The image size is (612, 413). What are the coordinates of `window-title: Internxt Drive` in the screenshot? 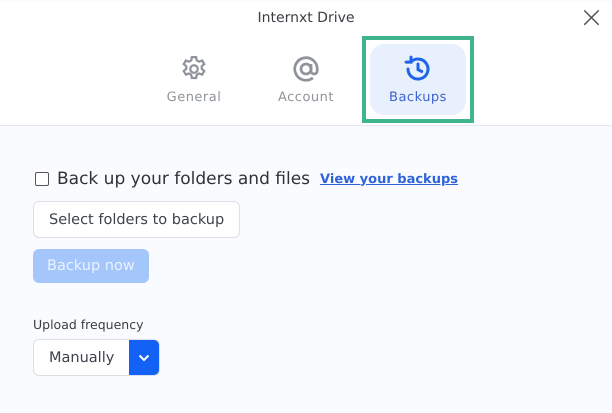 It's located at (306, 18).